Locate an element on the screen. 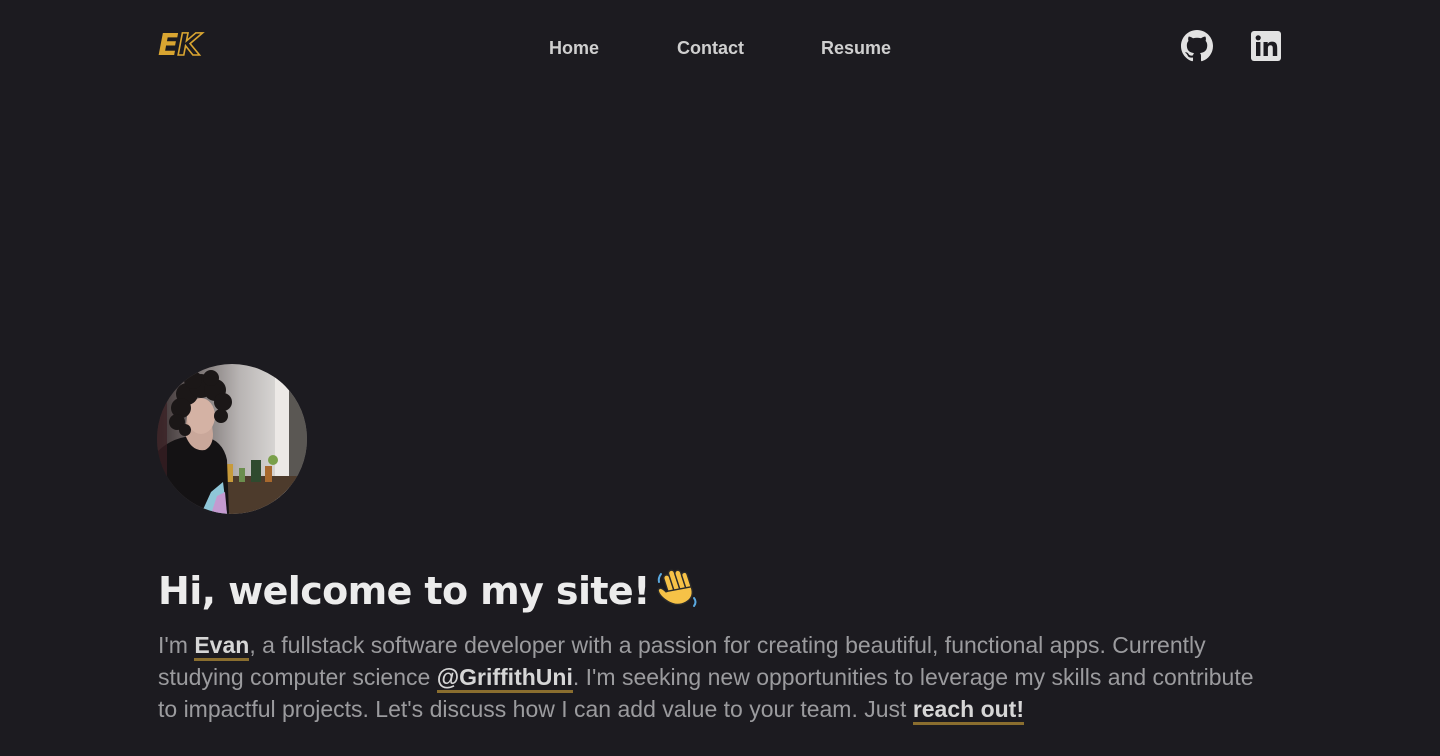 The width and height of the screenshot is (1440, 756). linkedin-icon is located at coordinates (1266, 46).